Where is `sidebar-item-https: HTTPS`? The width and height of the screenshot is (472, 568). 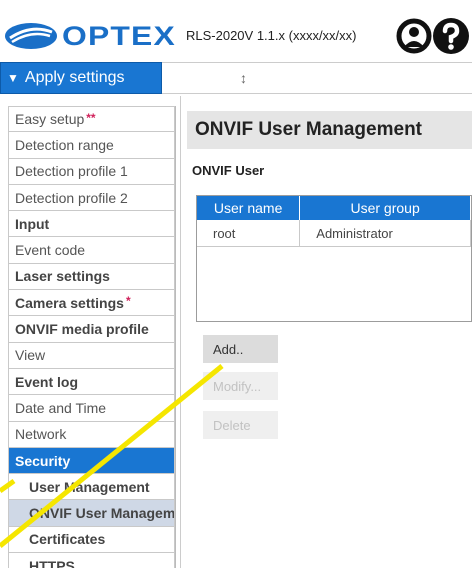 sidebar-item-https: HTTPS is located at coordinates (91, 560).